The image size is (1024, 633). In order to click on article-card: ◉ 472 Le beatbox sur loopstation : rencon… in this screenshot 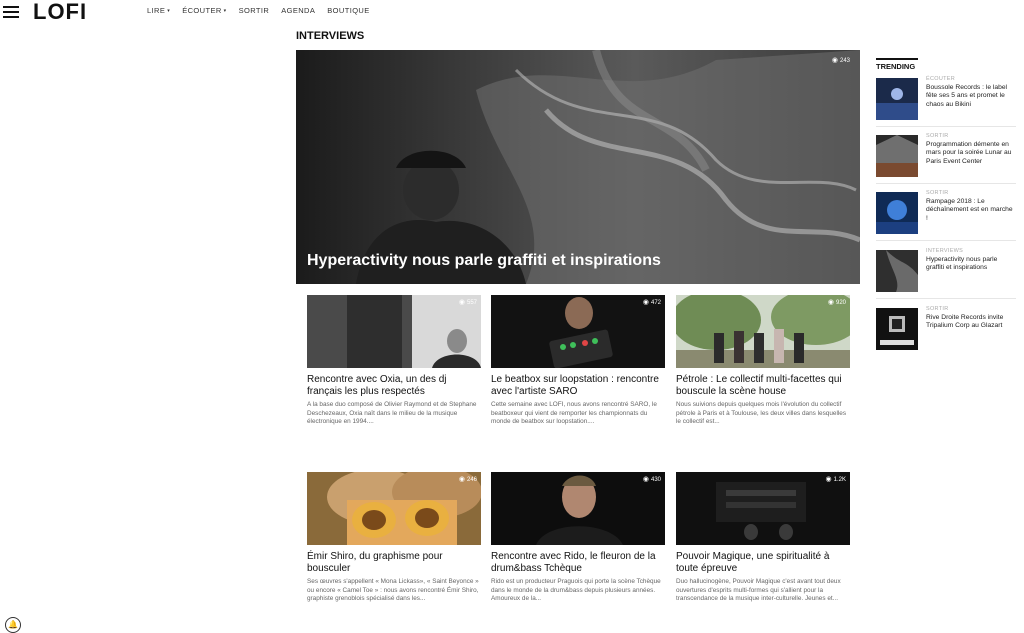, I will do `click(578, 361)`.